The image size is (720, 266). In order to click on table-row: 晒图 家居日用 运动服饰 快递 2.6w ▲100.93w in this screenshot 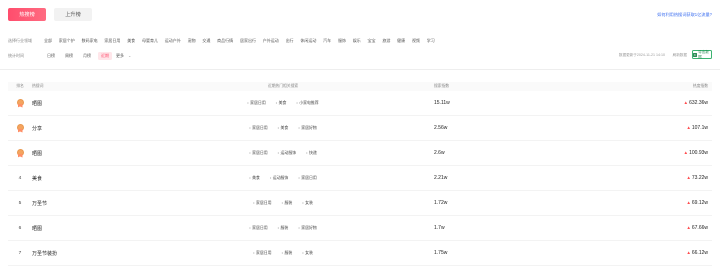, I will do `click(360, 153)`.